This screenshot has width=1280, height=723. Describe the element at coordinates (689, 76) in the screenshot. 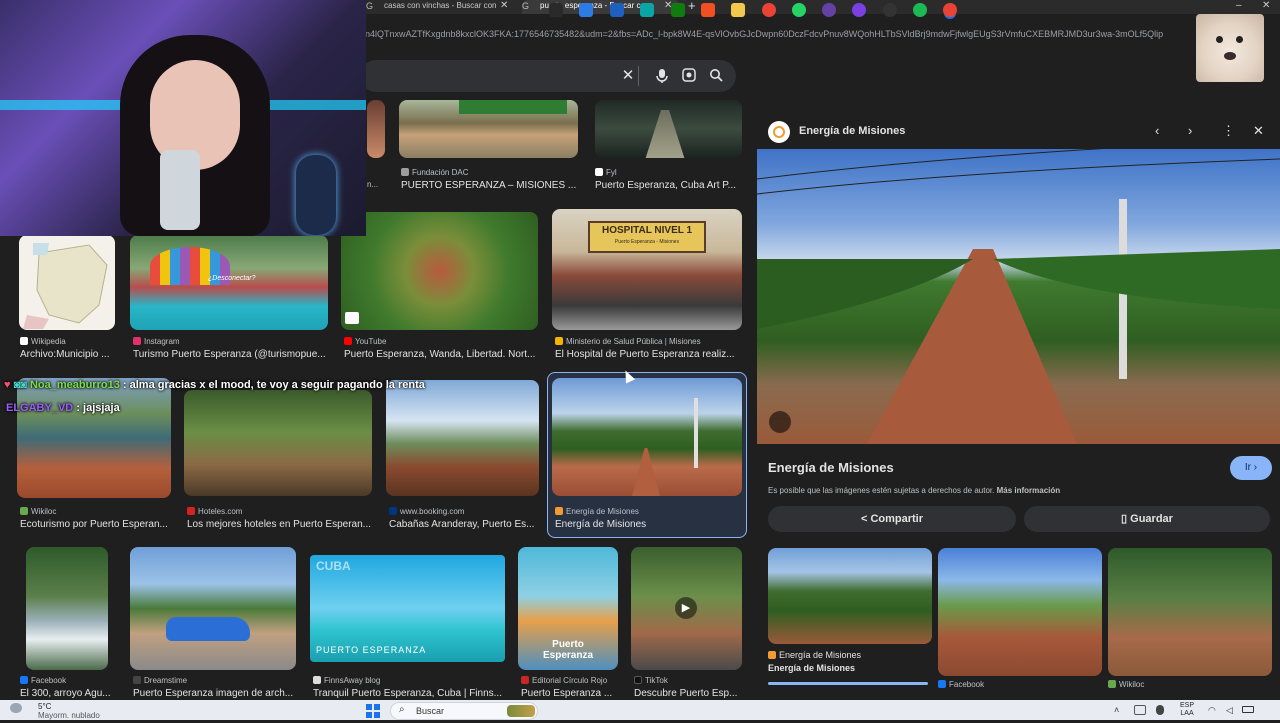

I see `lens-camera-icon` at that location.